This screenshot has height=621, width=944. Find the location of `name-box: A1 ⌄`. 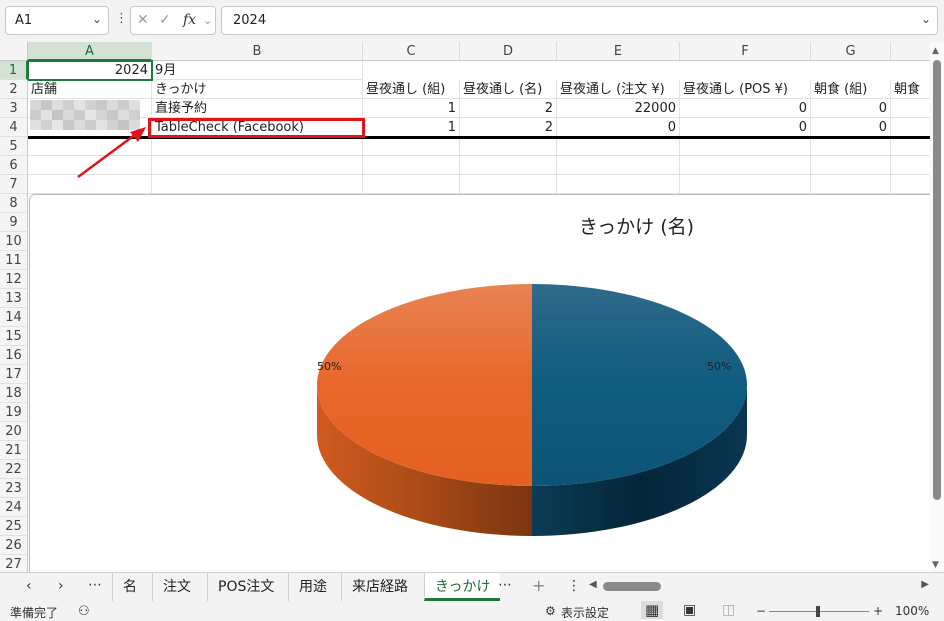

name-box: A1 ⌄ is located at coordinates (57, 20).